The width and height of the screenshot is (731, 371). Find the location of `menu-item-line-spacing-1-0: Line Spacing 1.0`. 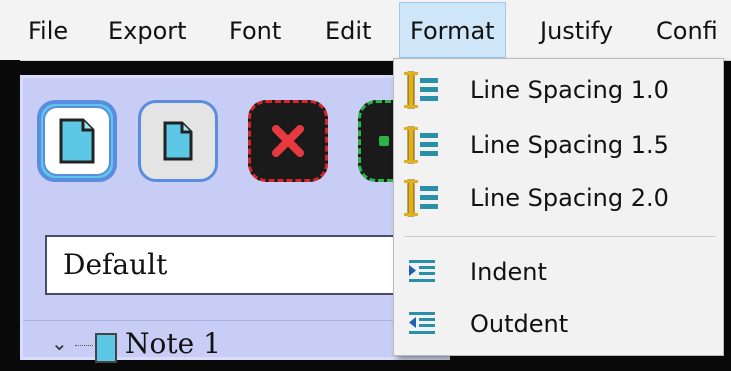

menu-item-line-spacing-1-0: Line Spacing 1.0 is located at coordinates (558, 90).